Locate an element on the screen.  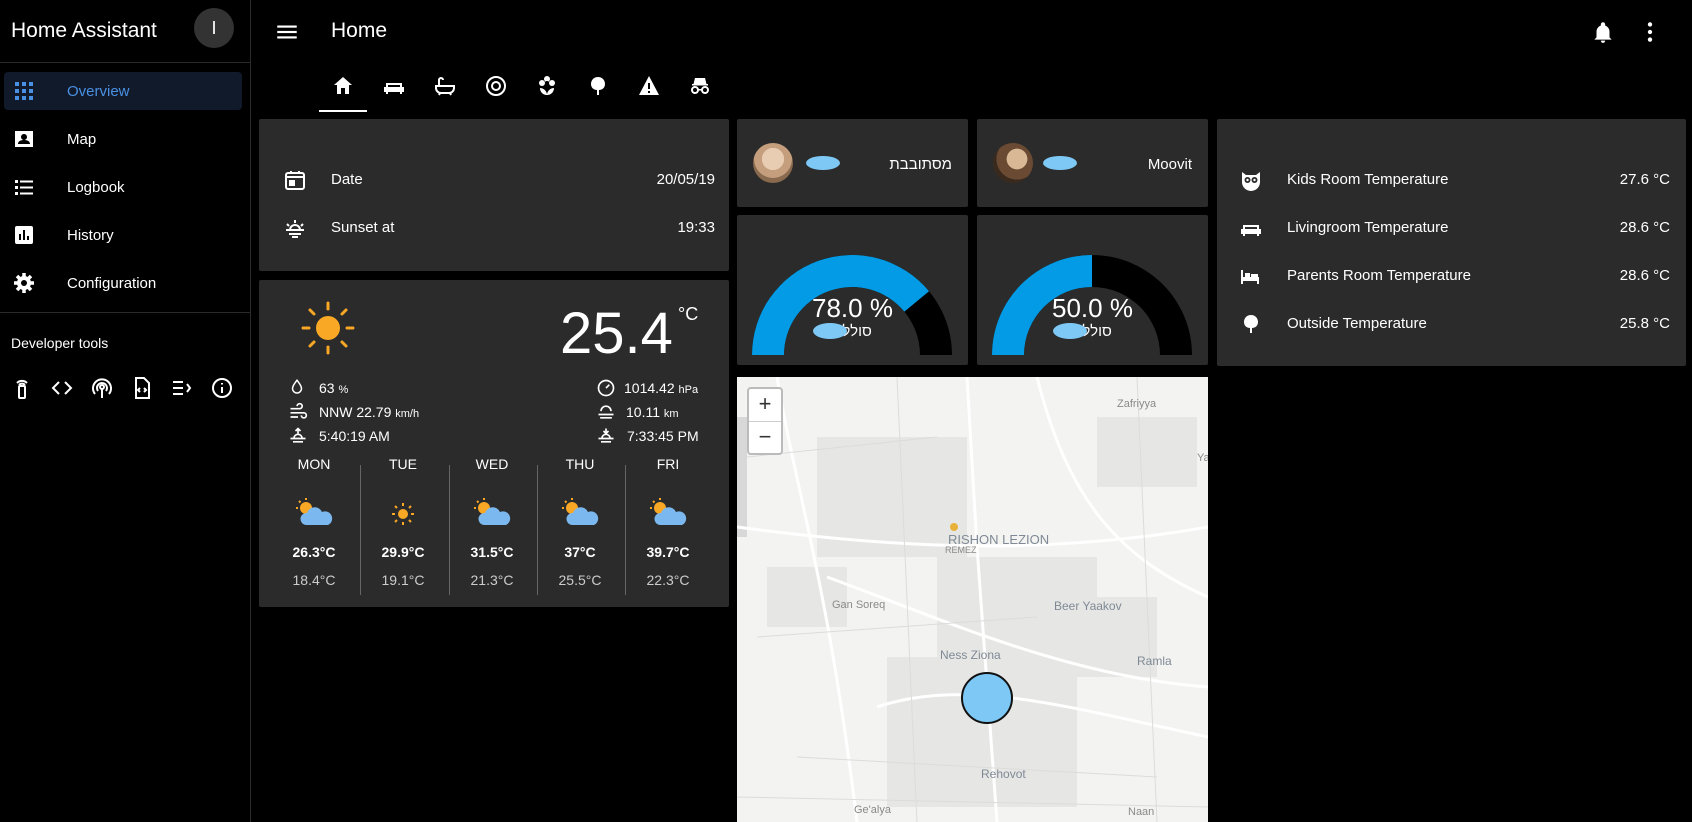
tab-alerts is located at coordinates (649, 91).